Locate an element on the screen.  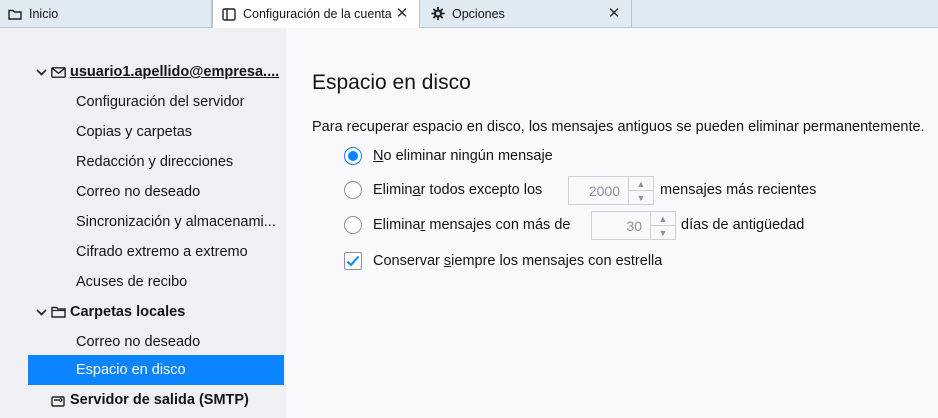
sidebar-item-copies-folders: Copias y carpetas is located at coordinates (156, 132).